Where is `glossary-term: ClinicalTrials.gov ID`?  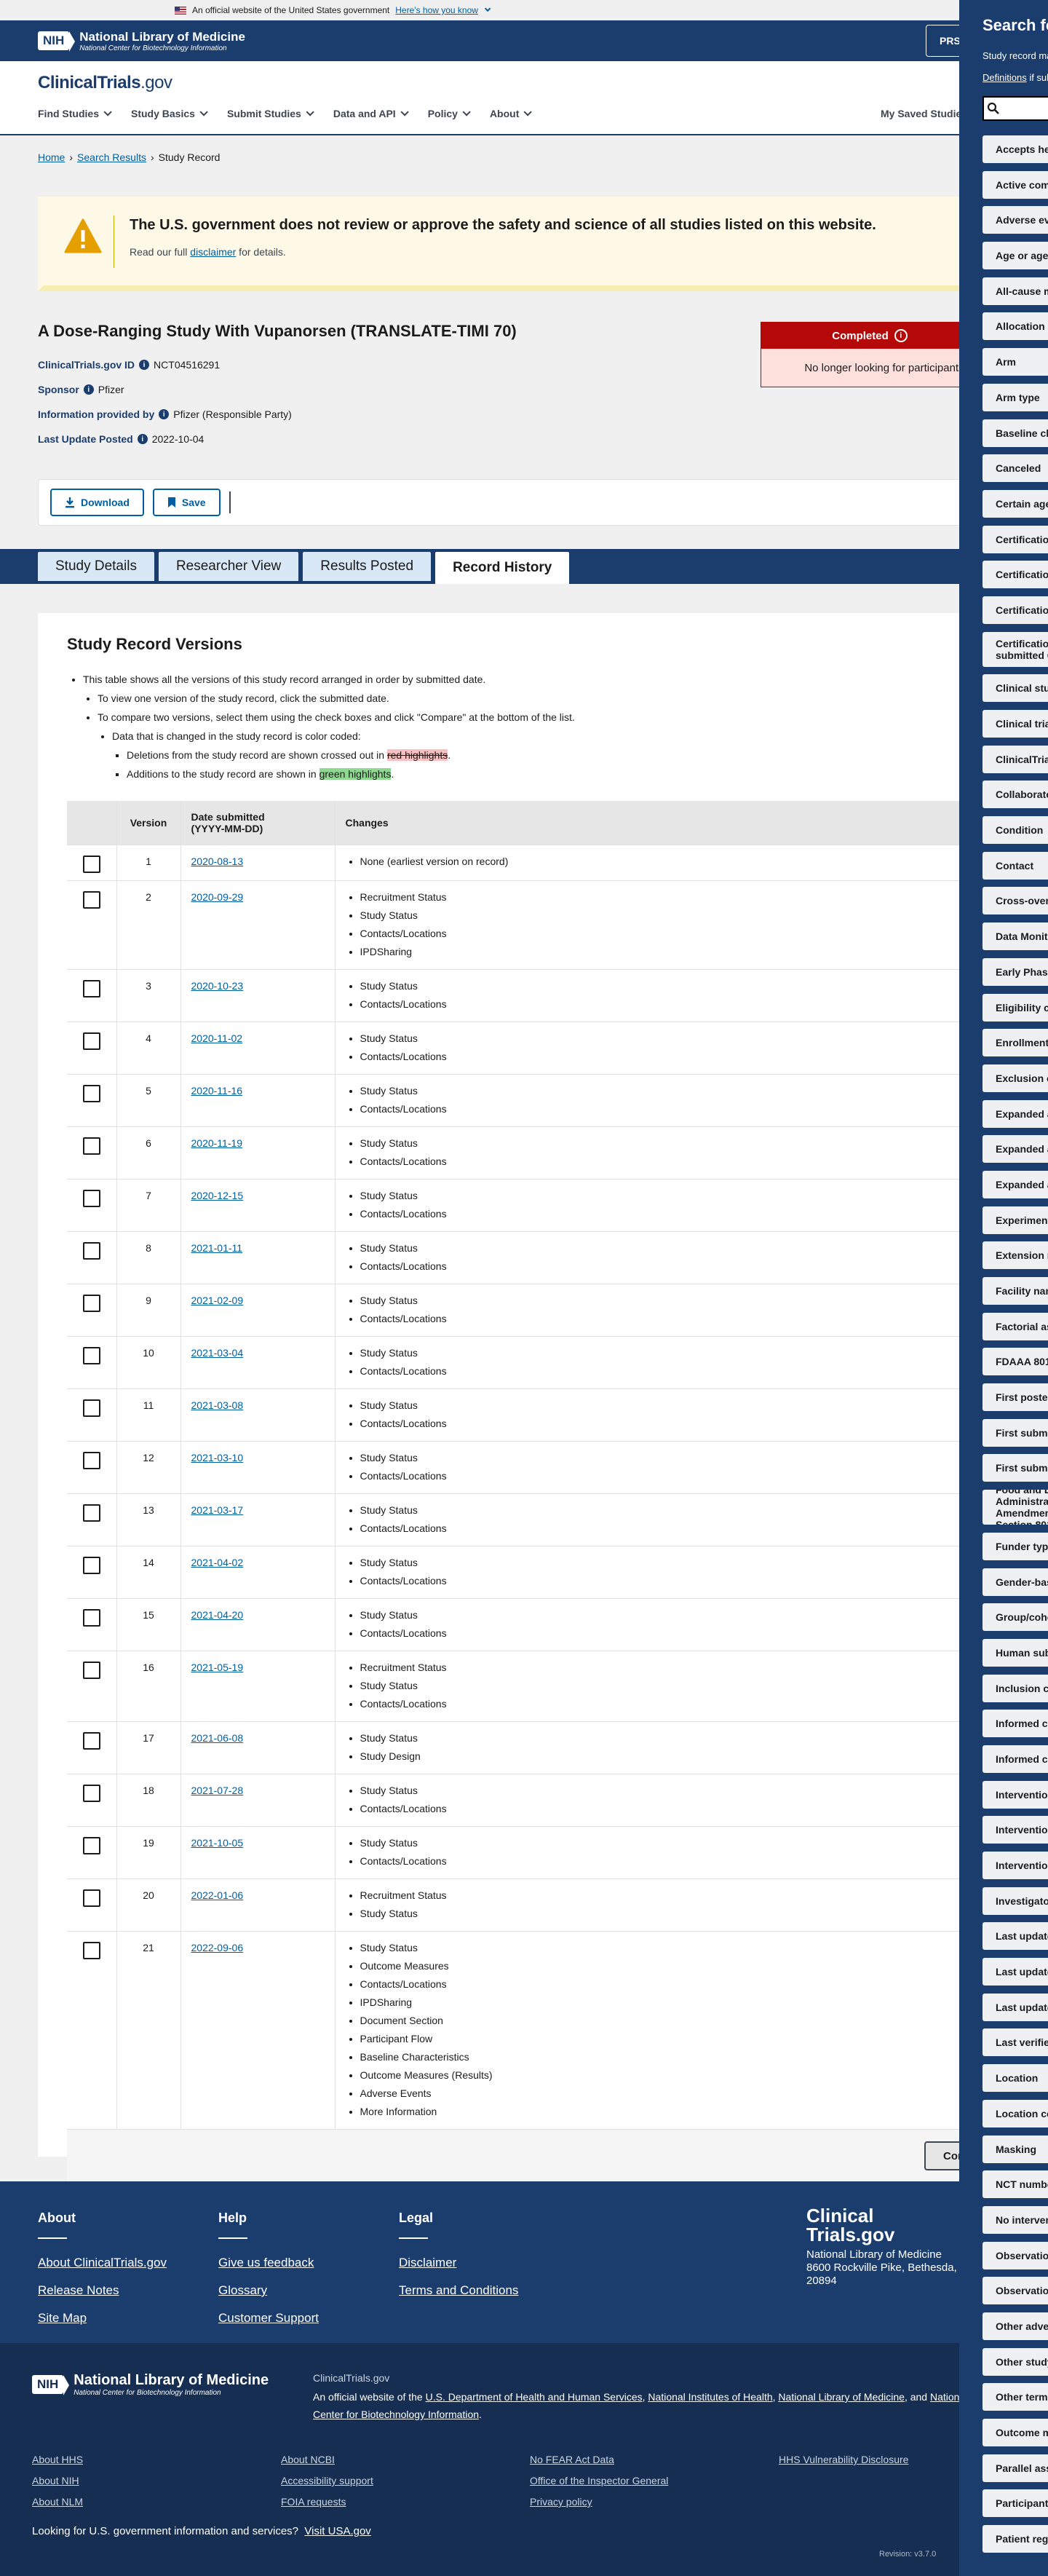 glossary-term: ClinicalTrials.gov ID is located at coordinates (1015, 759).